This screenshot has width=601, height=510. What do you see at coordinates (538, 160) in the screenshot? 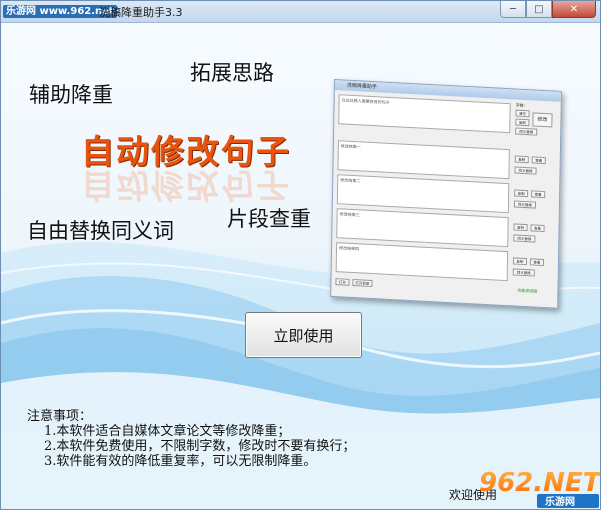
I see `preview-view-1: 查看` at bounding box center [538, 160].